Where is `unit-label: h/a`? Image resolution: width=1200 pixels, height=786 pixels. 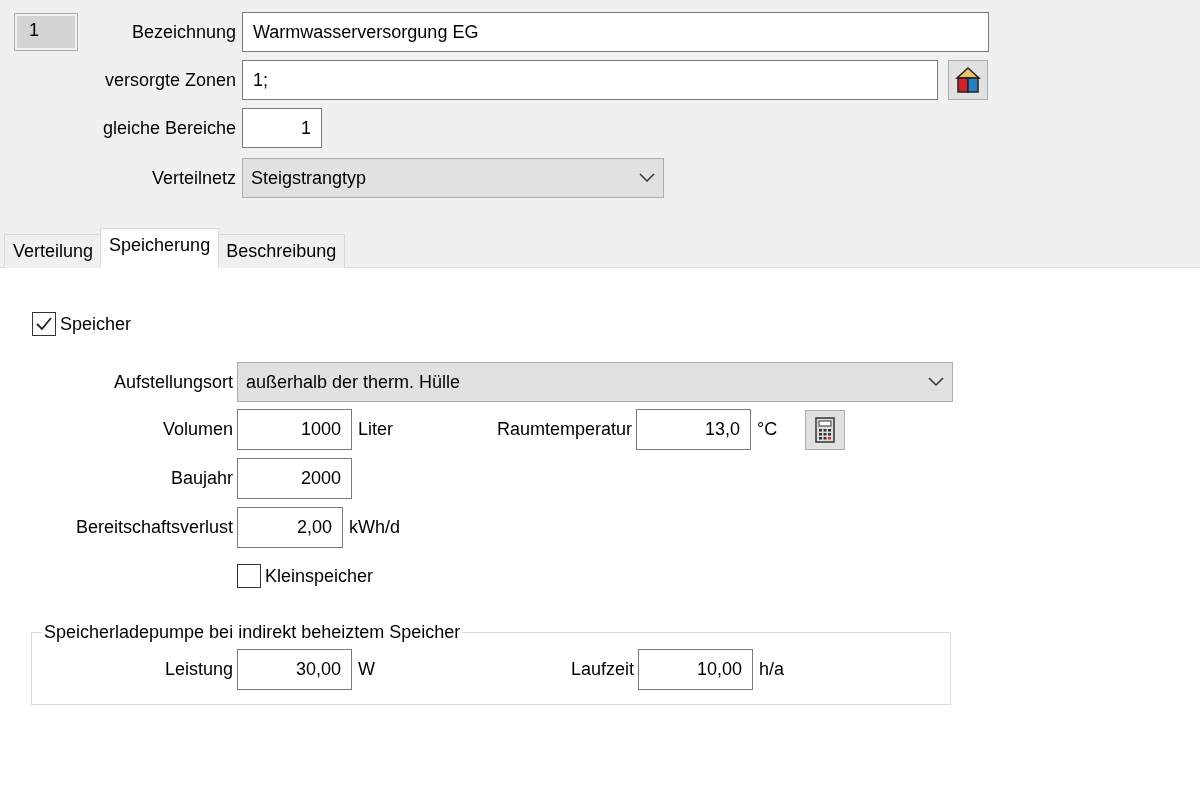
unit-label: h/a is located at coordinates (771, 669).